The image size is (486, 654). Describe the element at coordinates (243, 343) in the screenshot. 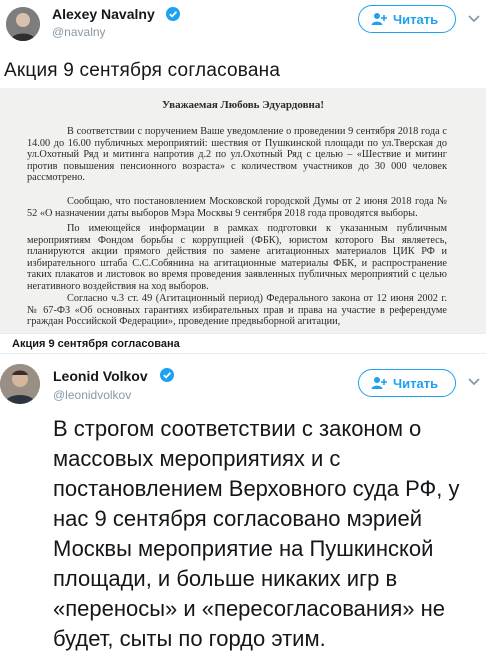

I see `quoted-tweet-caption: Акция 9 сентября согласована` at that location.